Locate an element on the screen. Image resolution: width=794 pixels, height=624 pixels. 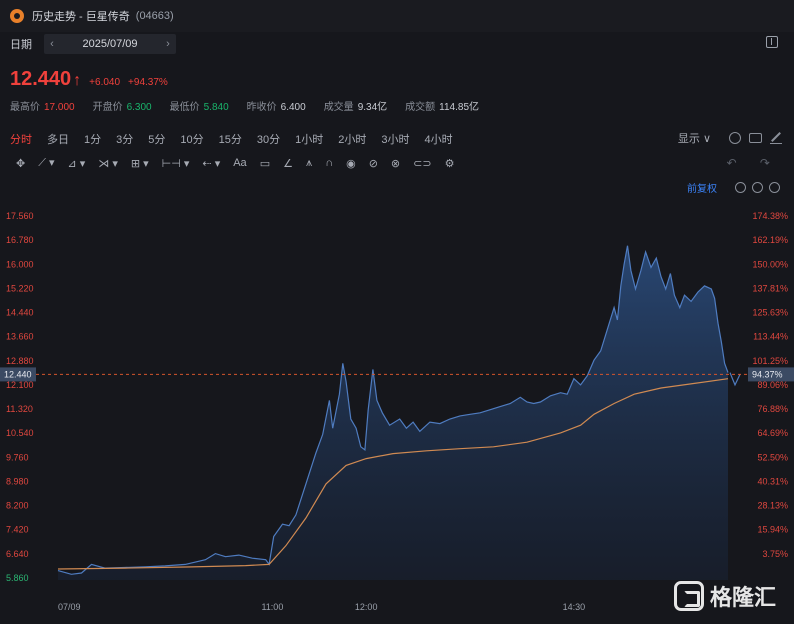
y-tick-left: 16.780 is located at coordinates (20, 240).